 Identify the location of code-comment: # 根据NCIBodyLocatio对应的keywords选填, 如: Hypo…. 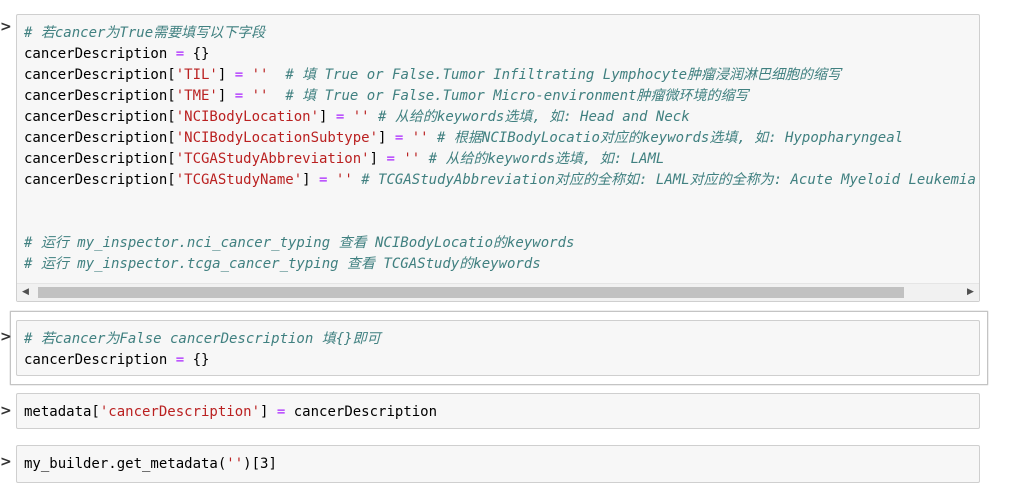
(670, 138).